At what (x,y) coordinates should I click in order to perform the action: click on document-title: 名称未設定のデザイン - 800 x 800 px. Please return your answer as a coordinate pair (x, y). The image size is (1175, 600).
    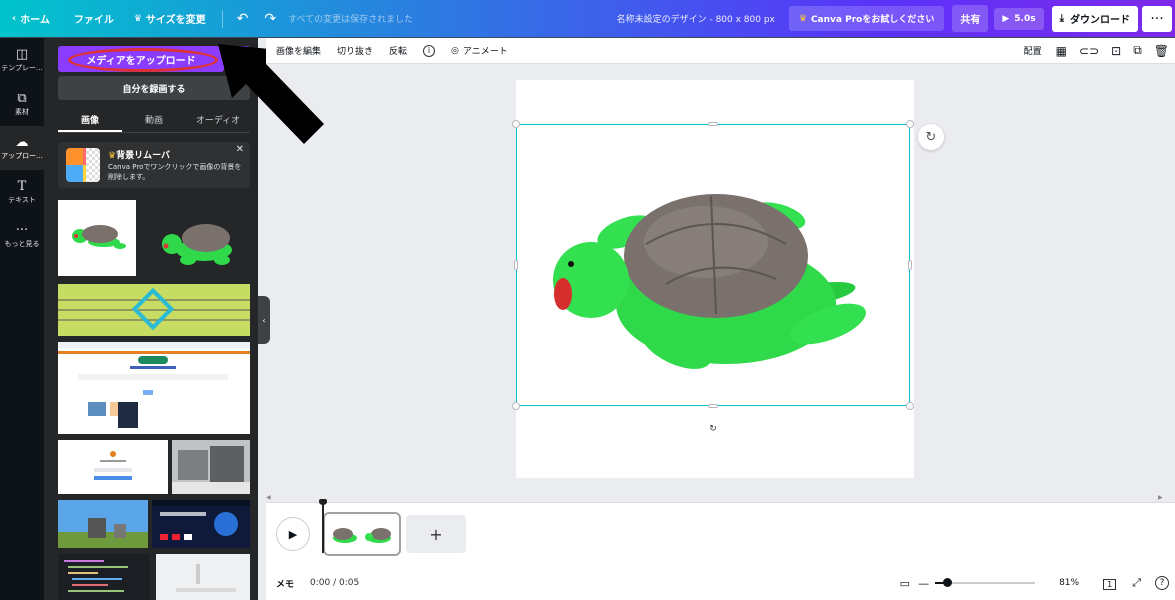
    Looking at the image, I should click on (696, 18).